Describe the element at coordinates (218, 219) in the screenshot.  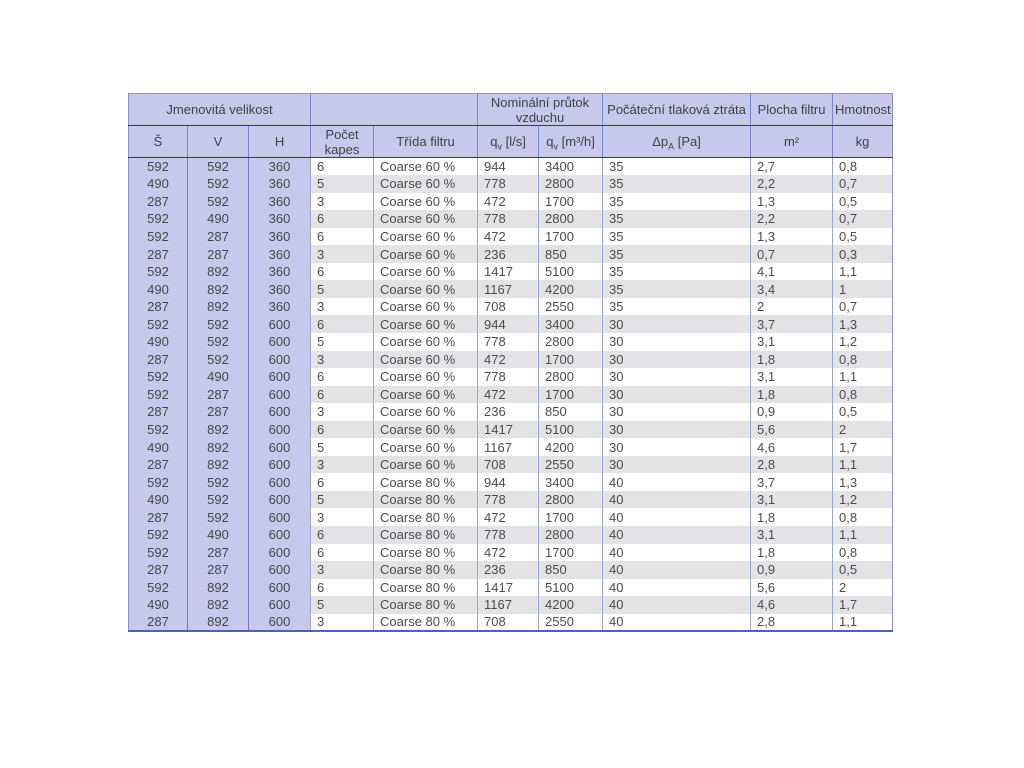
I see `cell-vyska: 490` at that location.